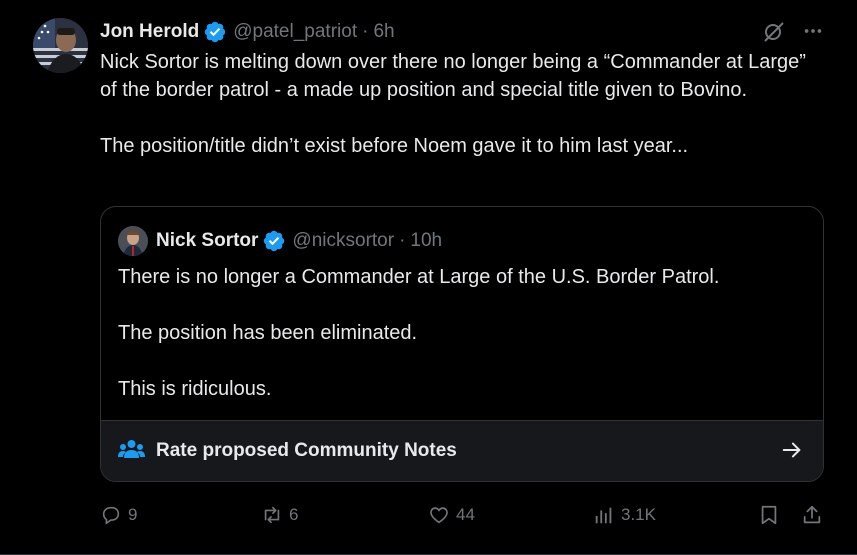 The width and height of the screenshot is (857, 555). What do you see at coordinates (306, 450) in the screenshot?
I see `community-notes-label: Rate proposed Community Notes` at bounding box center [306, 450].